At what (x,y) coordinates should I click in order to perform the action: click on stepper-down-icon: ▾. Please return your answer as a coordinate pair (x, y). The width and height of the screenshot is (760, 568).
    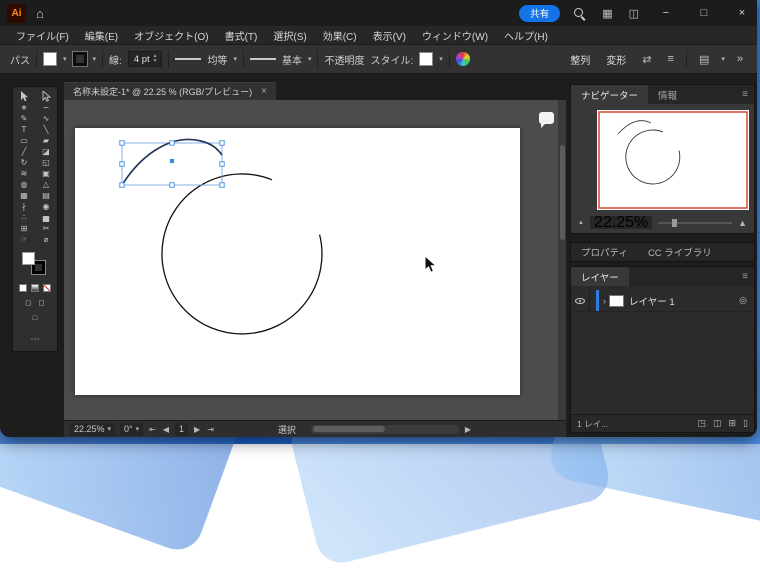
    Looking at the image, I should click on (155, 62).